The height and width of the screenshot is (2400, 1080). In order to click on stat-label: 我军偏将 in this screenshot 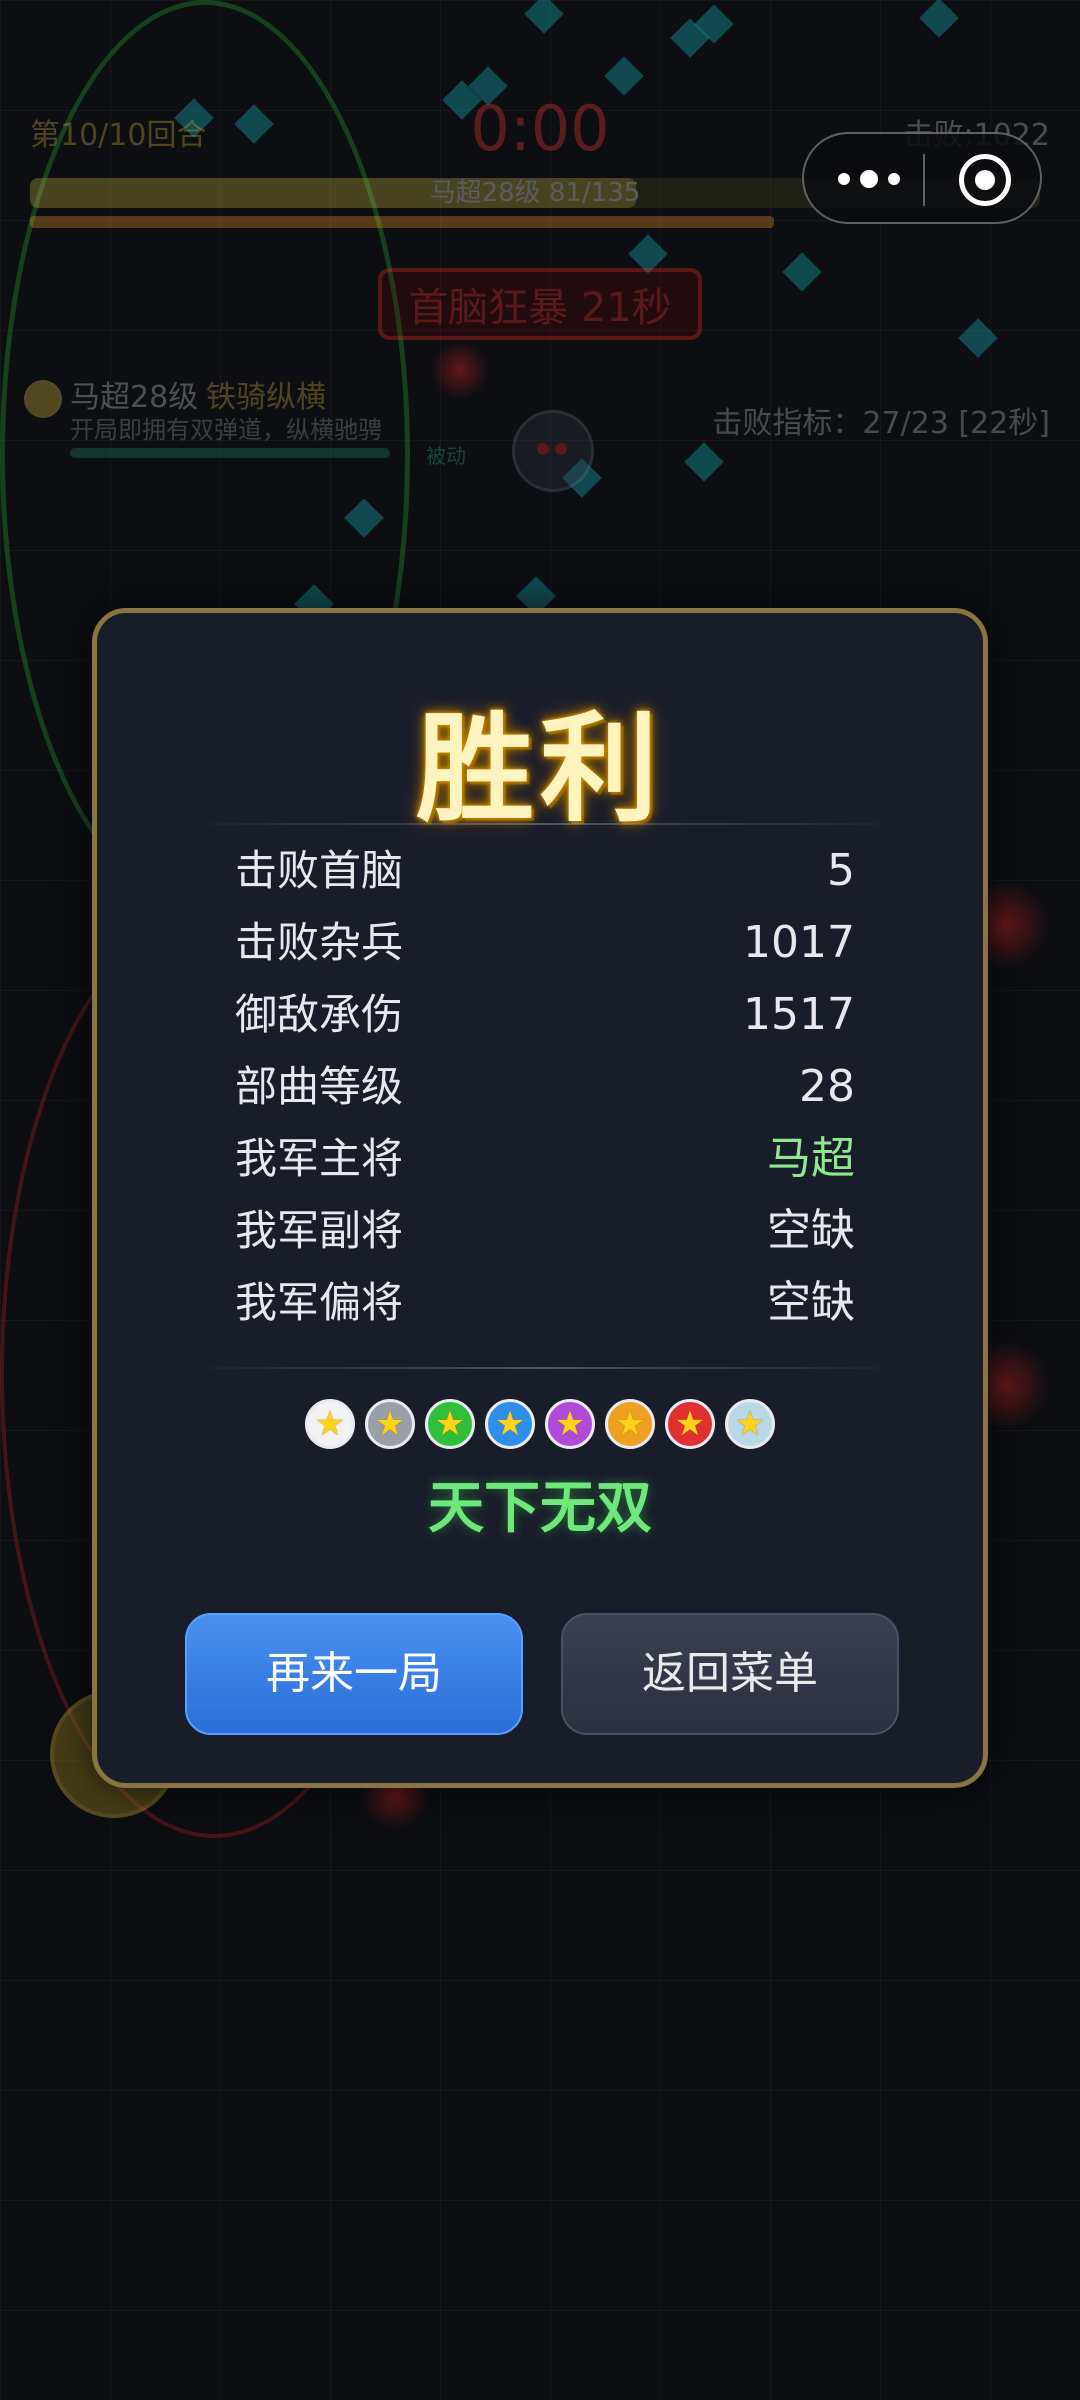, I will do `click(319, 1302)`.